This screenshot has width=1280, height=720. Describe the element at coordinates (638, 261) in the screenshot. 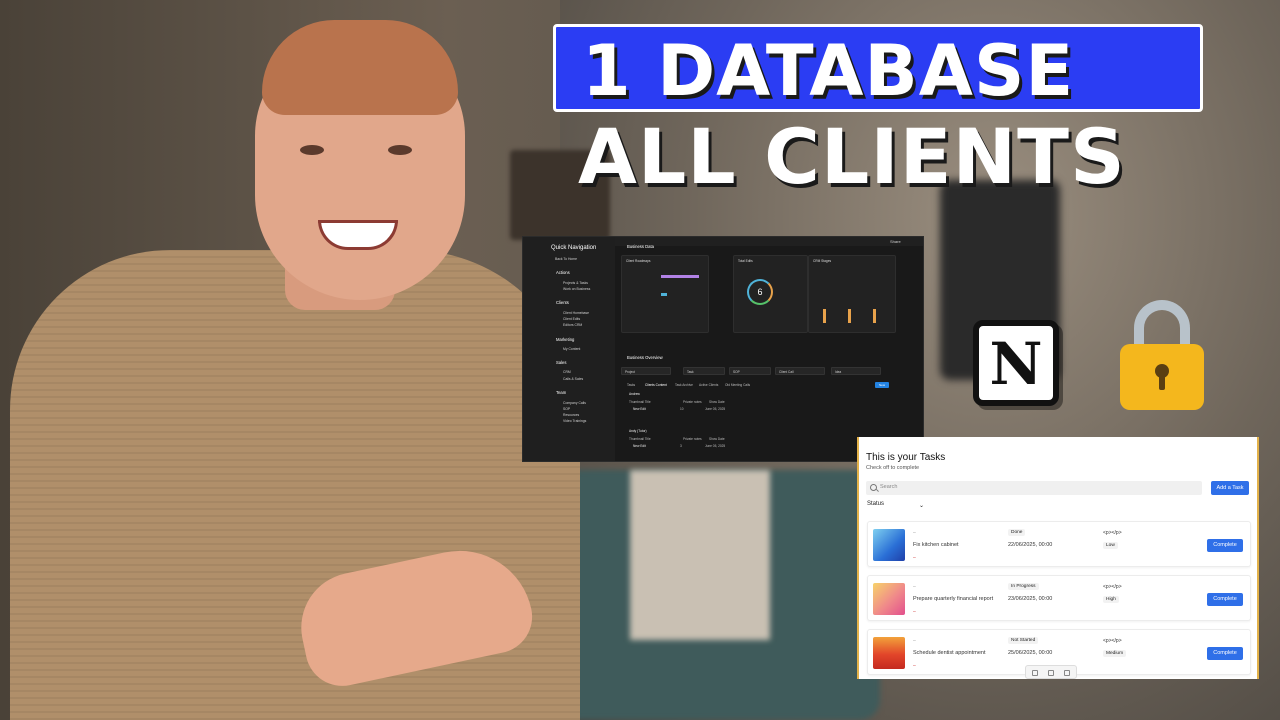

I see `client-roadmaps-title: Client Roadmaps` at that location.